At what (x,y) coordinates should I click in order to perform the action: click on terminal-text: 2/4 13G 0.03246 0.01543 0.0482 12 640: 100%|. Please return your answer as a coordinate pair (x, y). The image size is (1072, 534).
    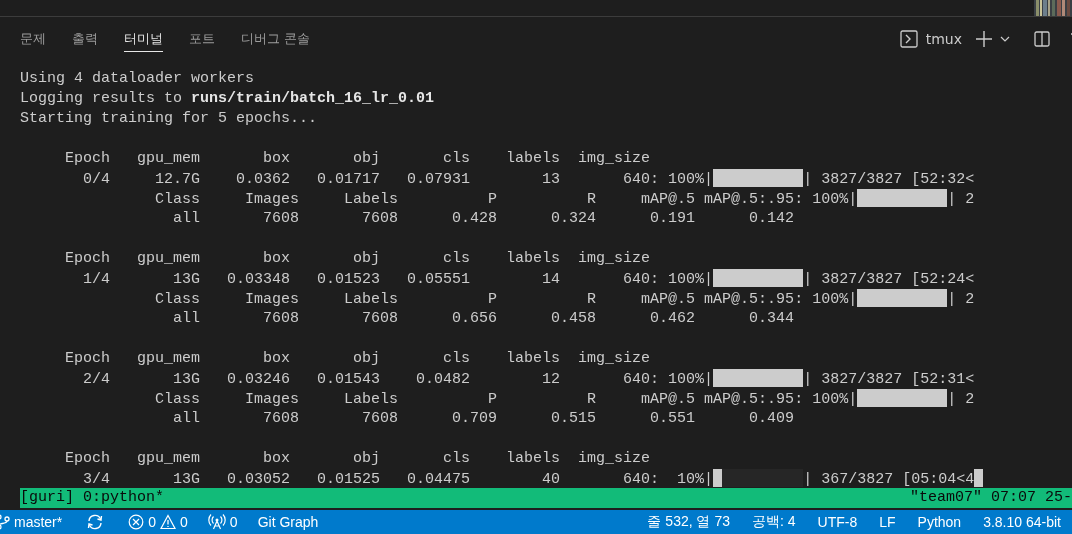
    Looking at the image, I should click on (398, 379).